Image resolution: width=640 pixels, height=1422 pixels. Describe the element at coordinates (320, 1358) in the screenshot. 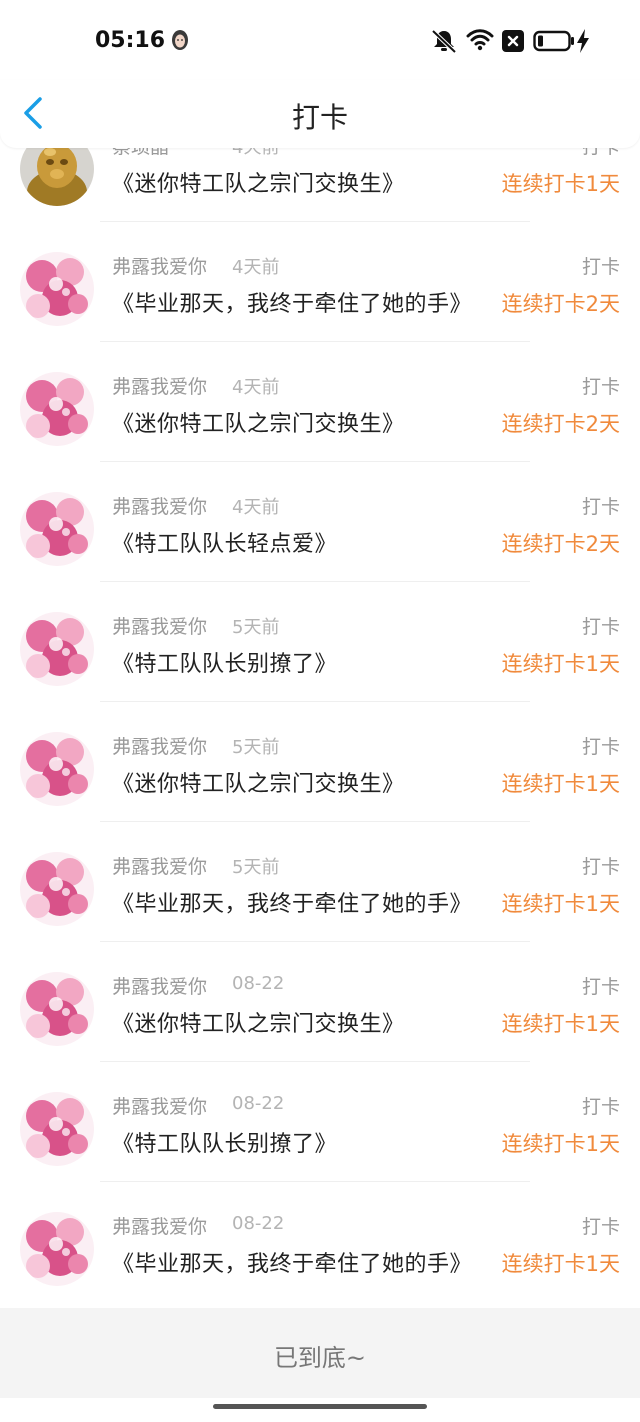

I see `end-of-list-text: 已到底~` at that location.